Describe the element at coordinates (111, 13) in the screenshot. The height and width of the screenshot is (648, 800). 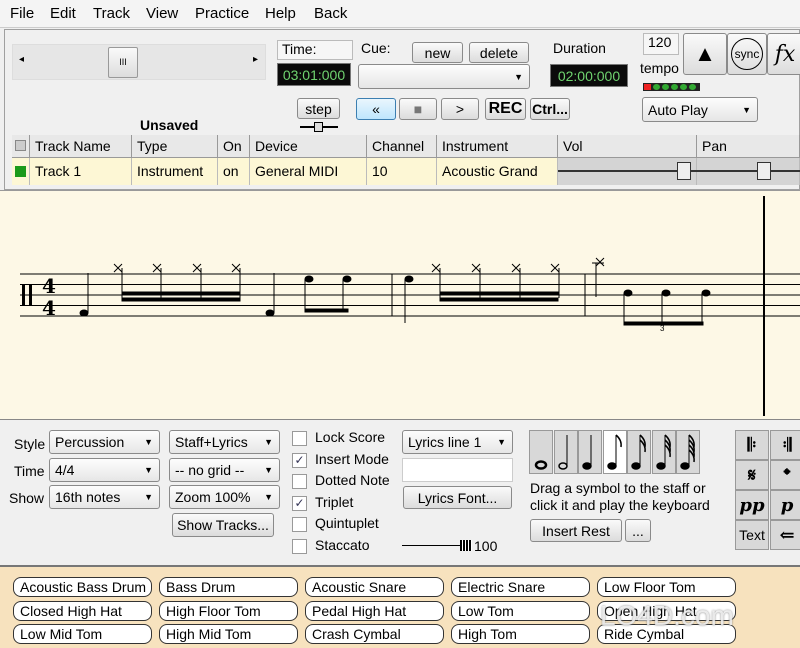
I see `menu-track: Track` at that location.